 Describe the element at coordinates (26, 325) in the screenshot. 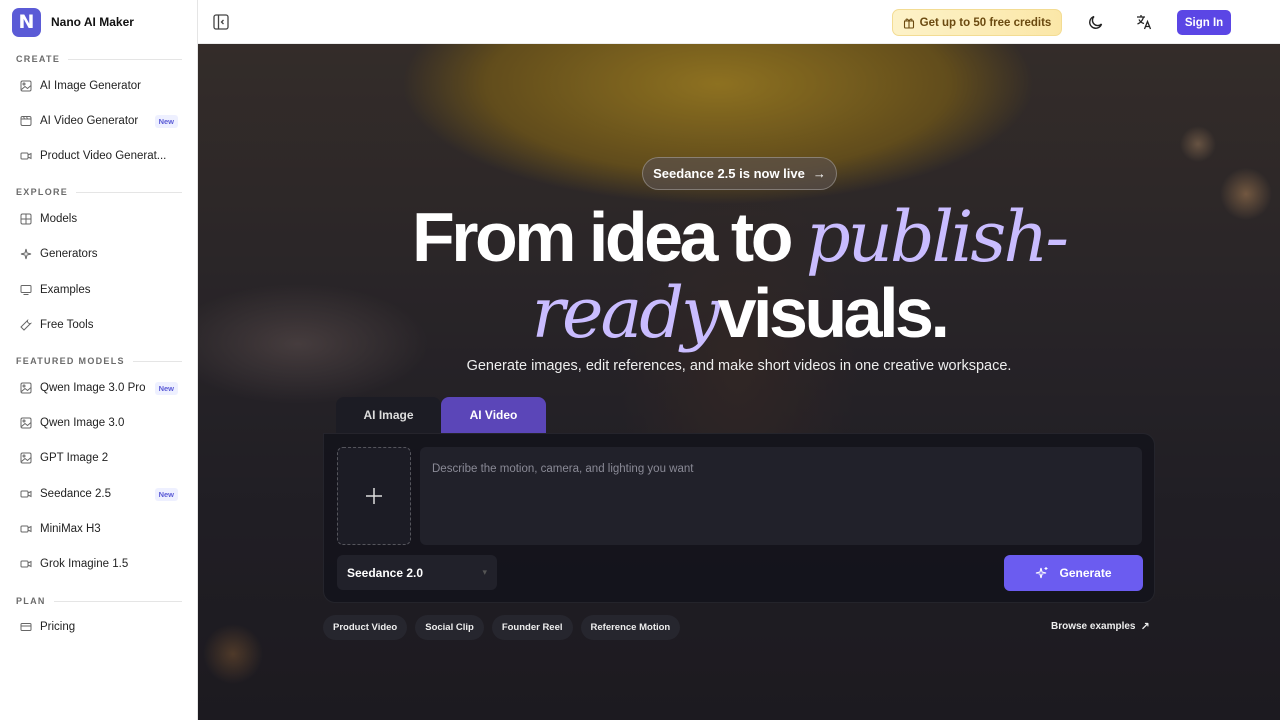

I see `wrench-icon` at that location.